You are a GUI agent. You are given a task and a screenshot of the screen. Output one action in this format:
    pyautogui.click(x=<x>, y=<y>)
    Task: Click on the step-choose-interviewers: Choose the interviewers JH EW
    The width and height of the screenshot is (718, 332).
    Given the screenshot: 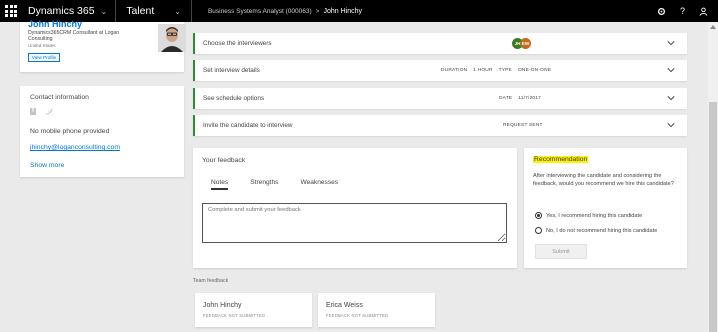 What is the action you would take?
    pyautogui.click(x=440, y=43)
    